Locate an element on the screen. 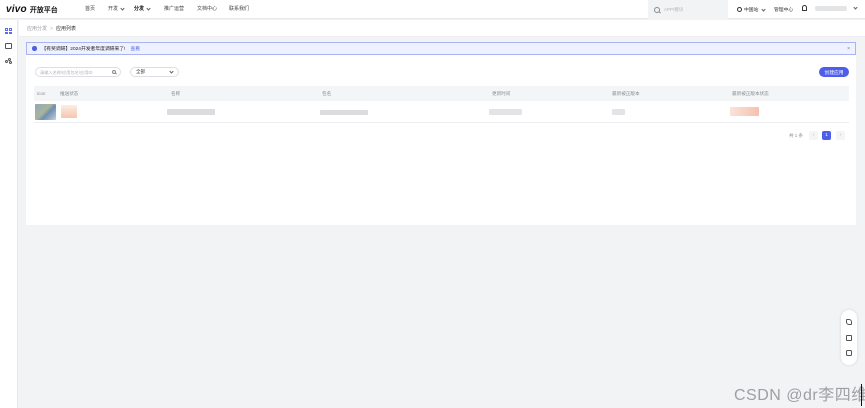  pagination-page-current: 1 is located at coordinates (826, 135).